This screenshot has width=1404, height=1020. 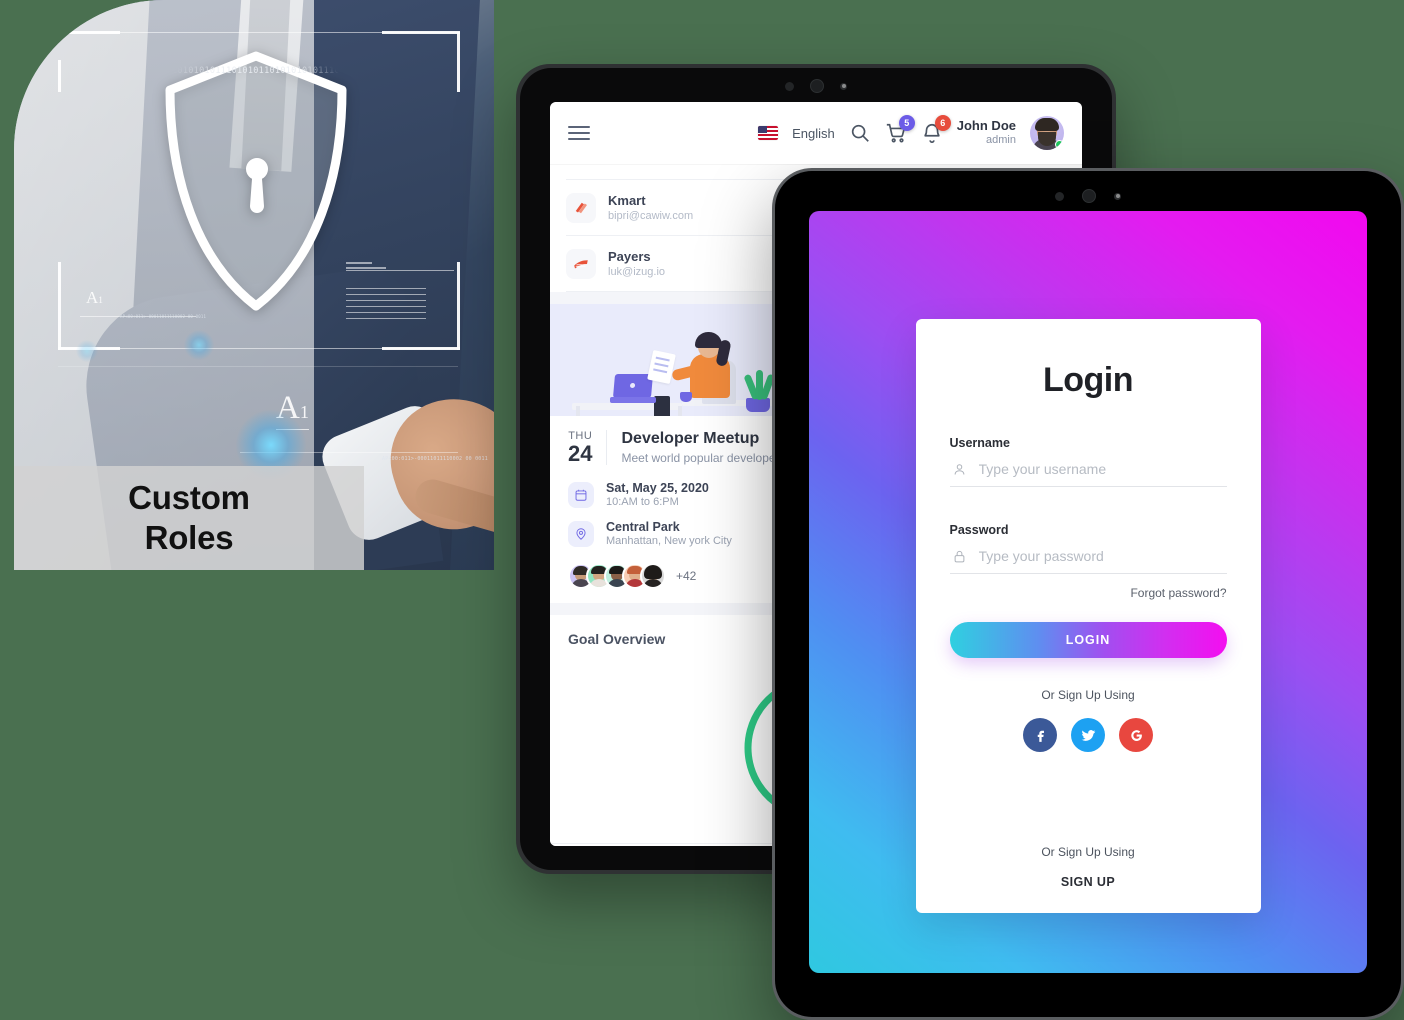 I want to click on google-icon, so click(x=1136, y=735).